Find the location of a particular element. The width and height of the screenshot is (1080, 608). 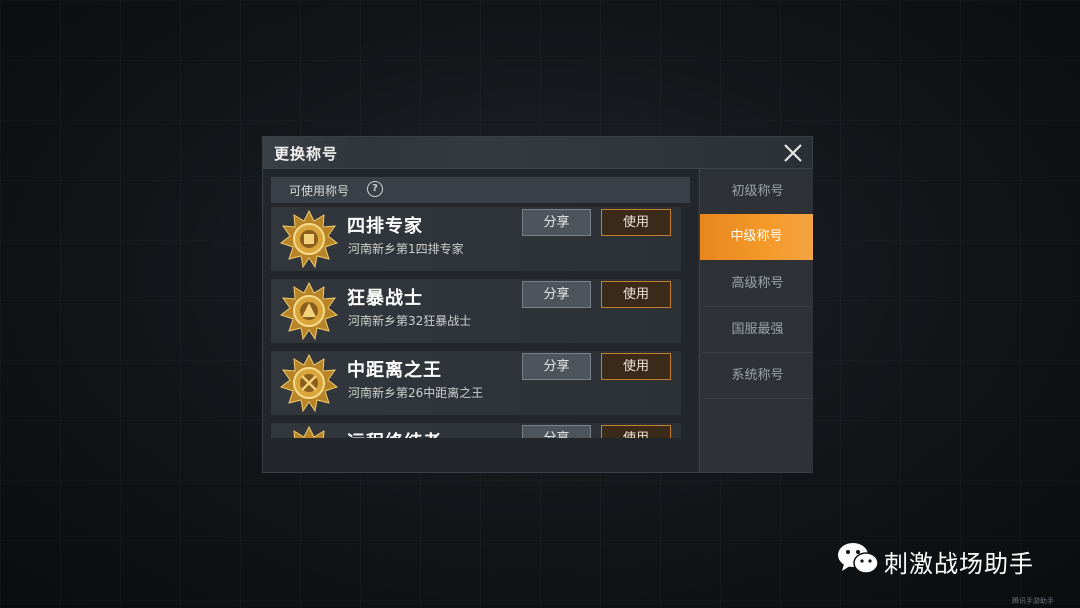

watermark-small-text: 腾讯手游助手 is located at coordinates (1033, 601).